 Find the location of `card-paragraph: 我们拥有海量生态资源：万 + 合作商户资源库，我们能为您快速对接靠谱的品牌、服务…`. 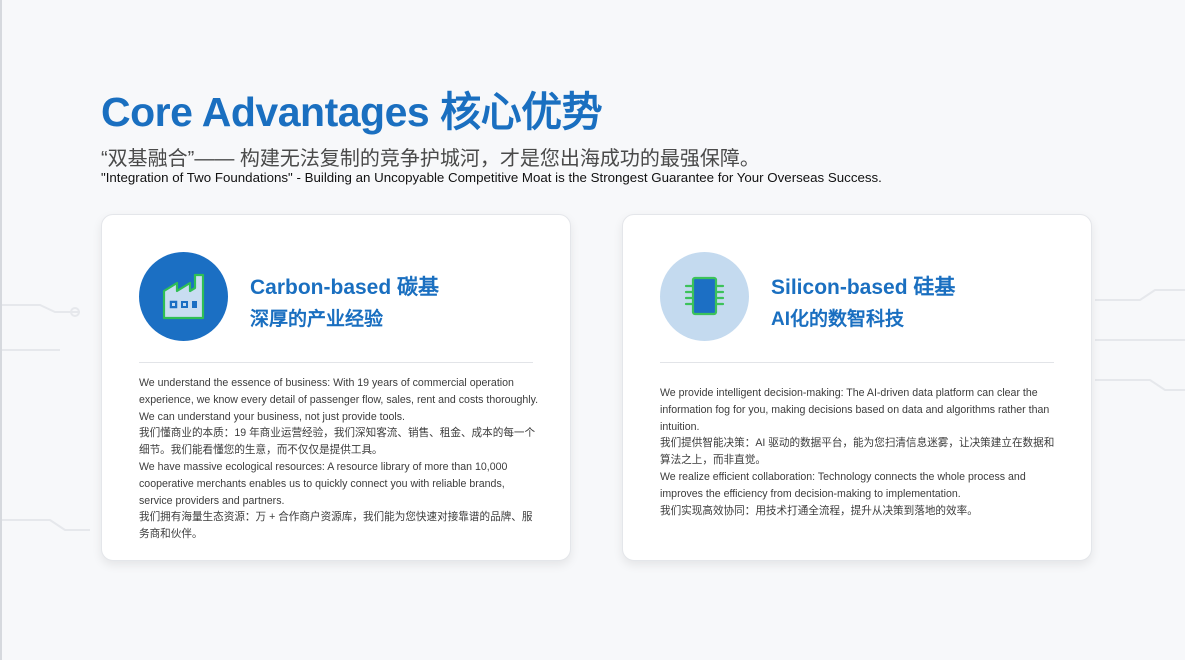

card-paragraph: 我们拥有海量生态资源：万 + 合作商户资源库，我们能为您快速对接靠谱的品牌、服务… is located at coordinates (336, 526).